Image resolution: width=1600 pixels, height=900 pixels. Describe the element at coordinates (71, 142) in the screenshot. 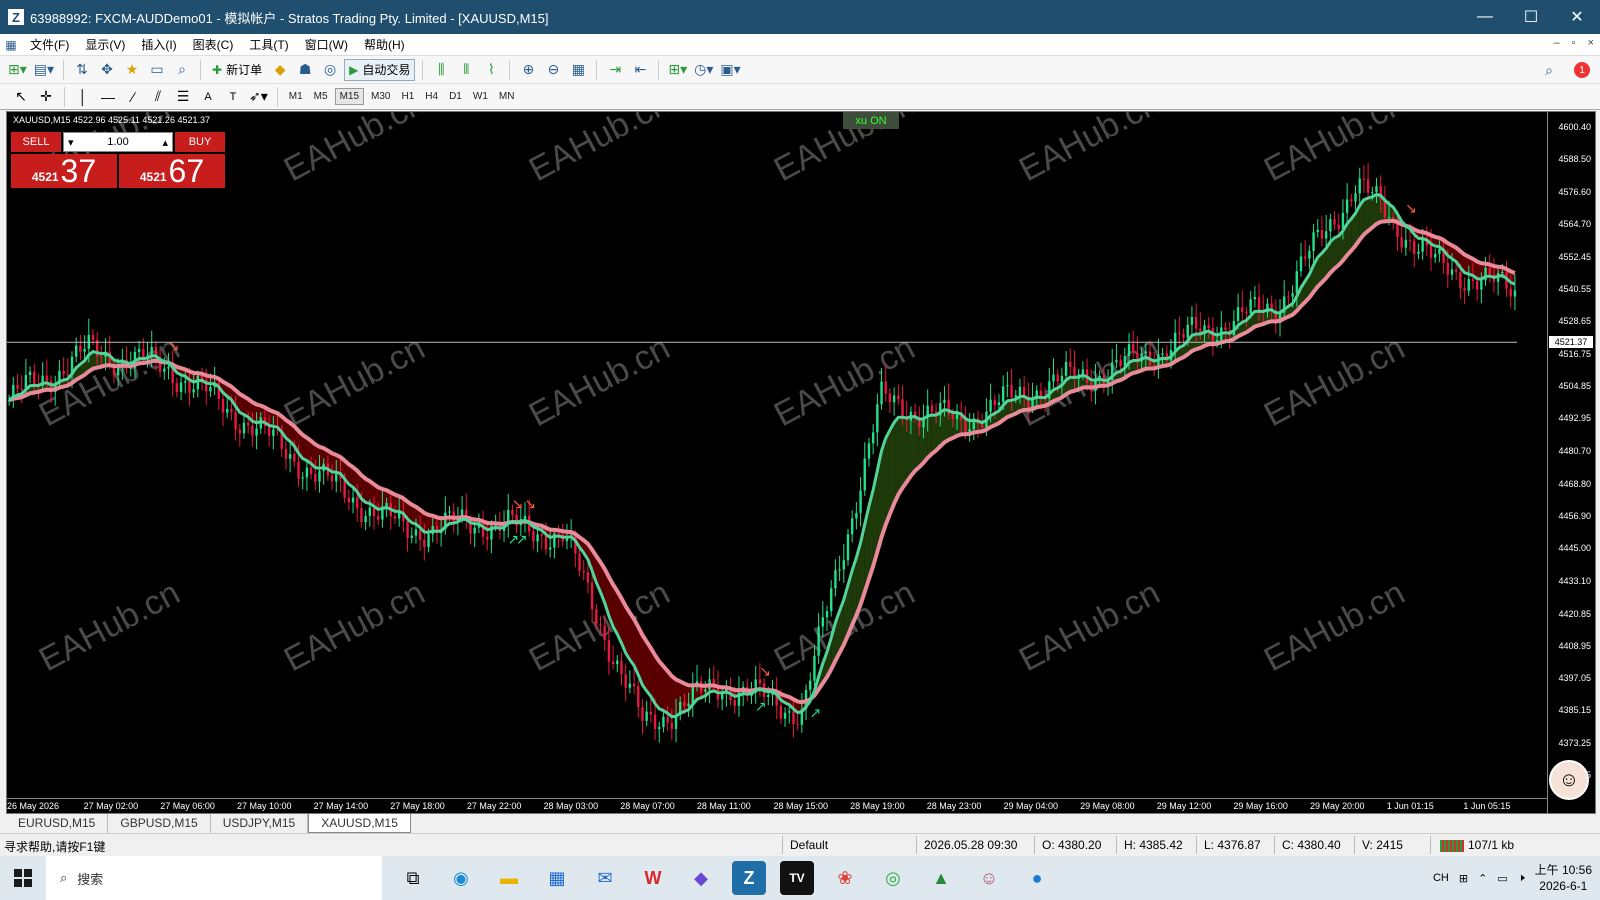

I see `lot-decrease-icon: ▾` at that location.